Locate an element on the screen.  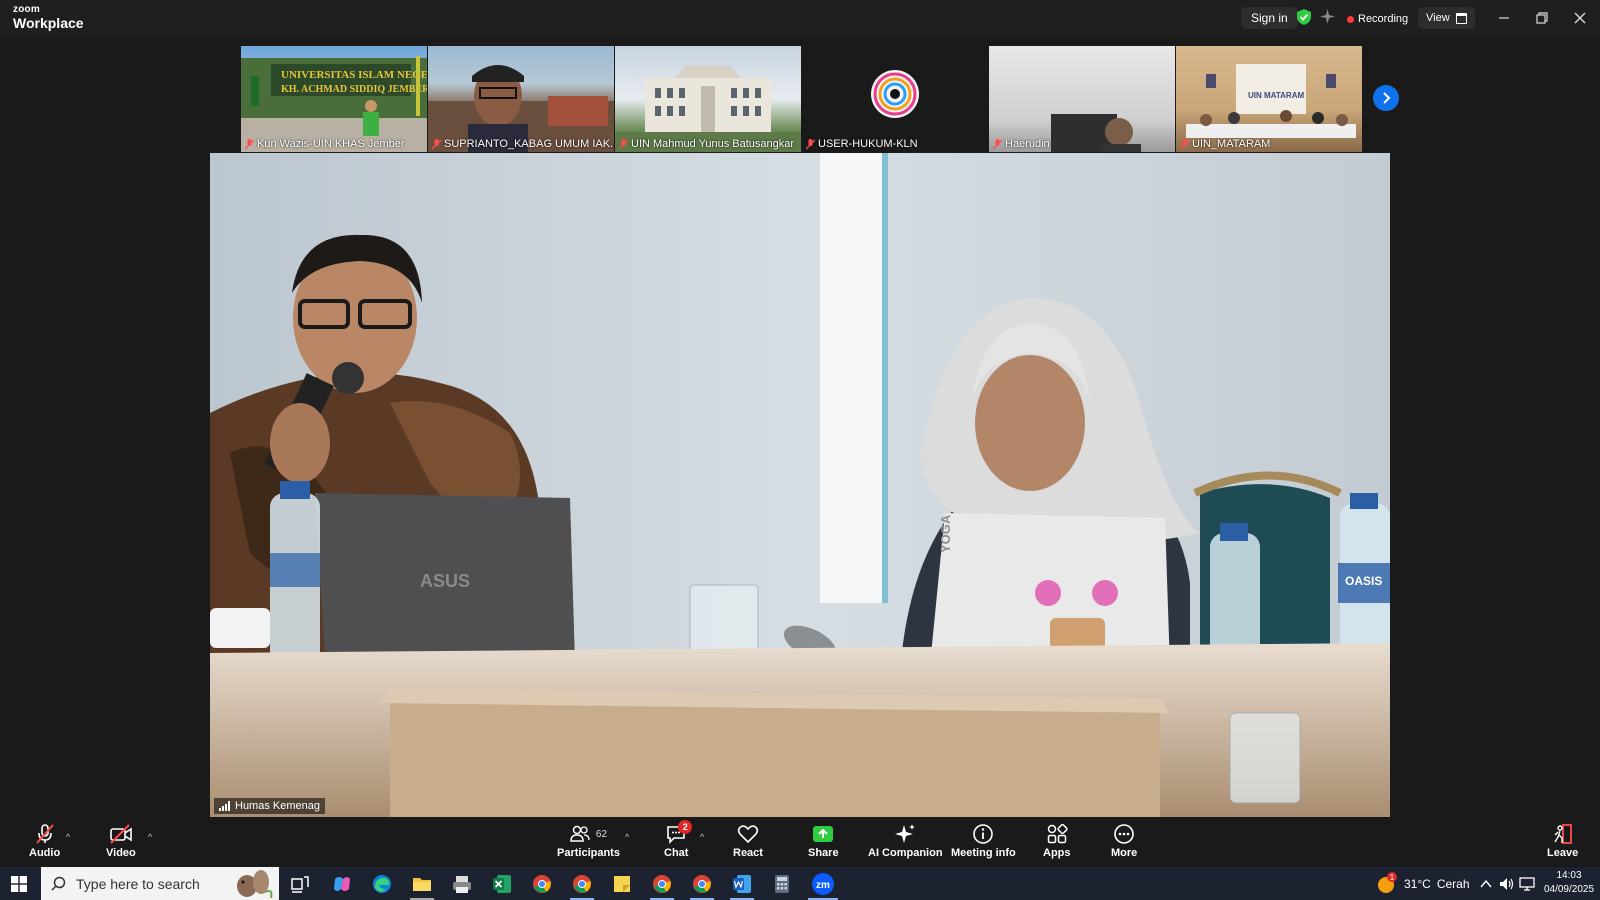
laptop-brand-right: YOGA is located at coordinates (945, 533).